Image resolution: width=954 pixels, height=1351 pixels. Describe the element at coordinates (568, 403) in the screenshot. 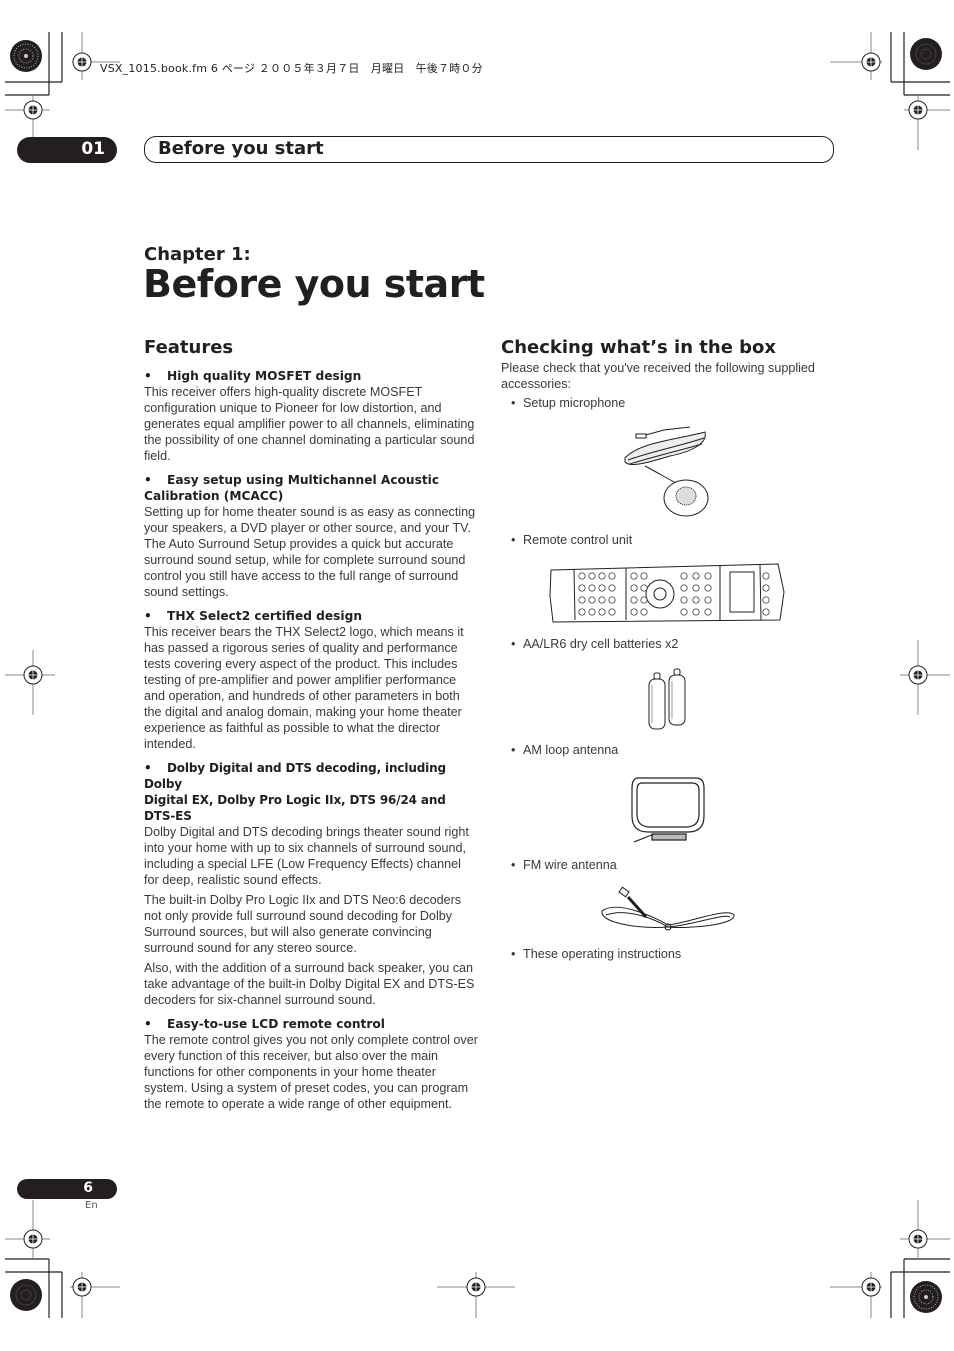

I see `box-item: • Setup microphone` at that location.